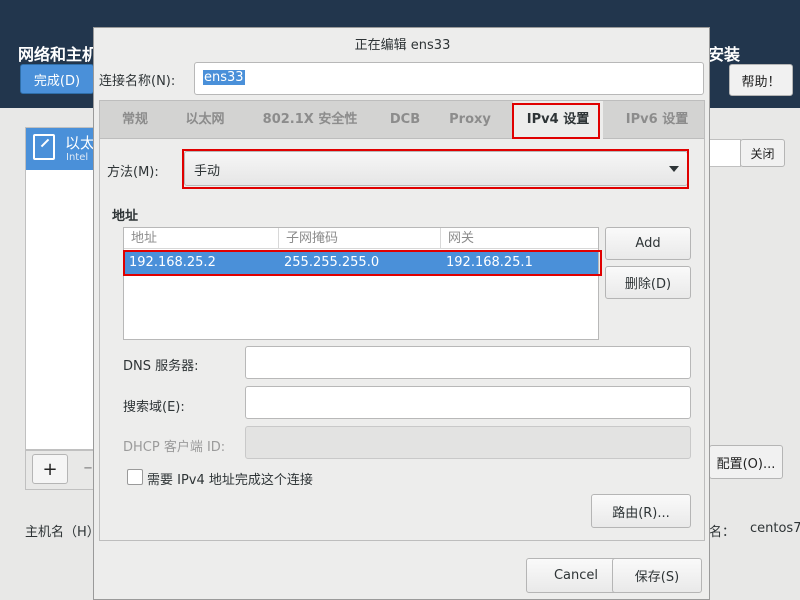 The height and width of the screenshot is (600, 800). Describe the element at coordinates (657, 120) in the screenshot. I see `tab-ipv6-settings: IPv6 设置` at that location.